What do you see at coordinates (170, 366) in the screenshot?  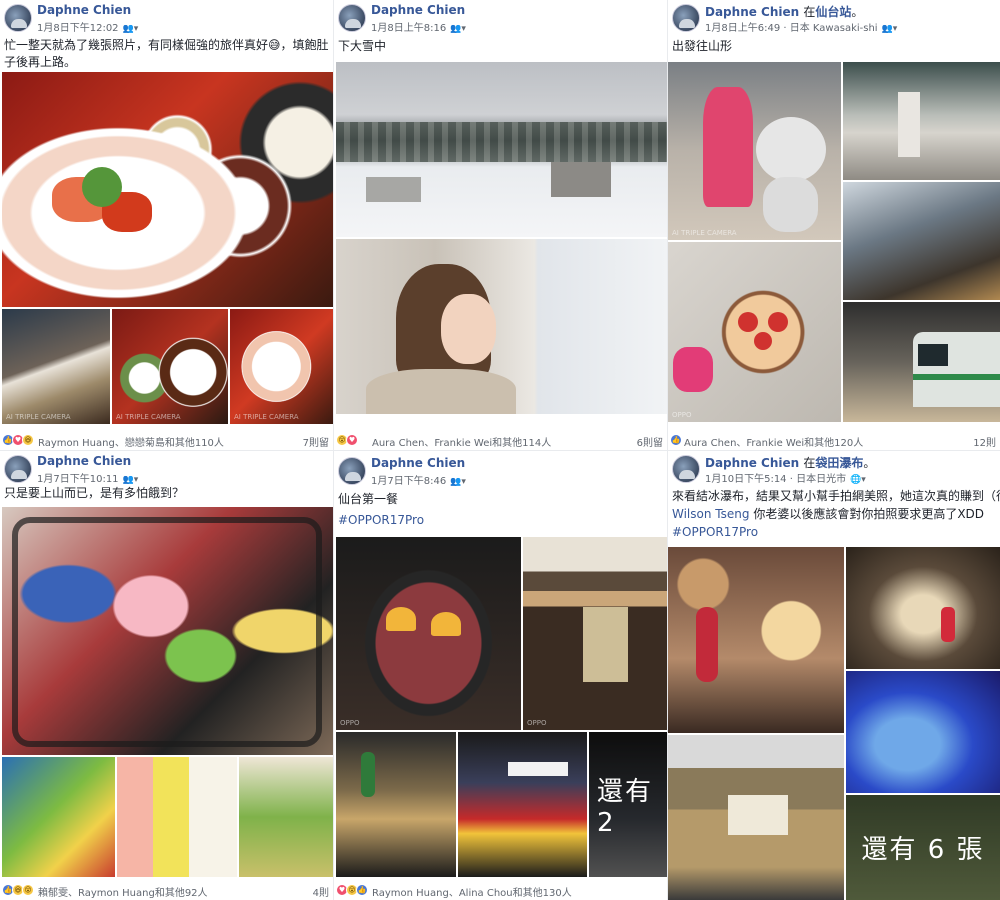 I see `photo-thumb-2: AI TRIPLE CAMERA` at bounding box center [170, 366].